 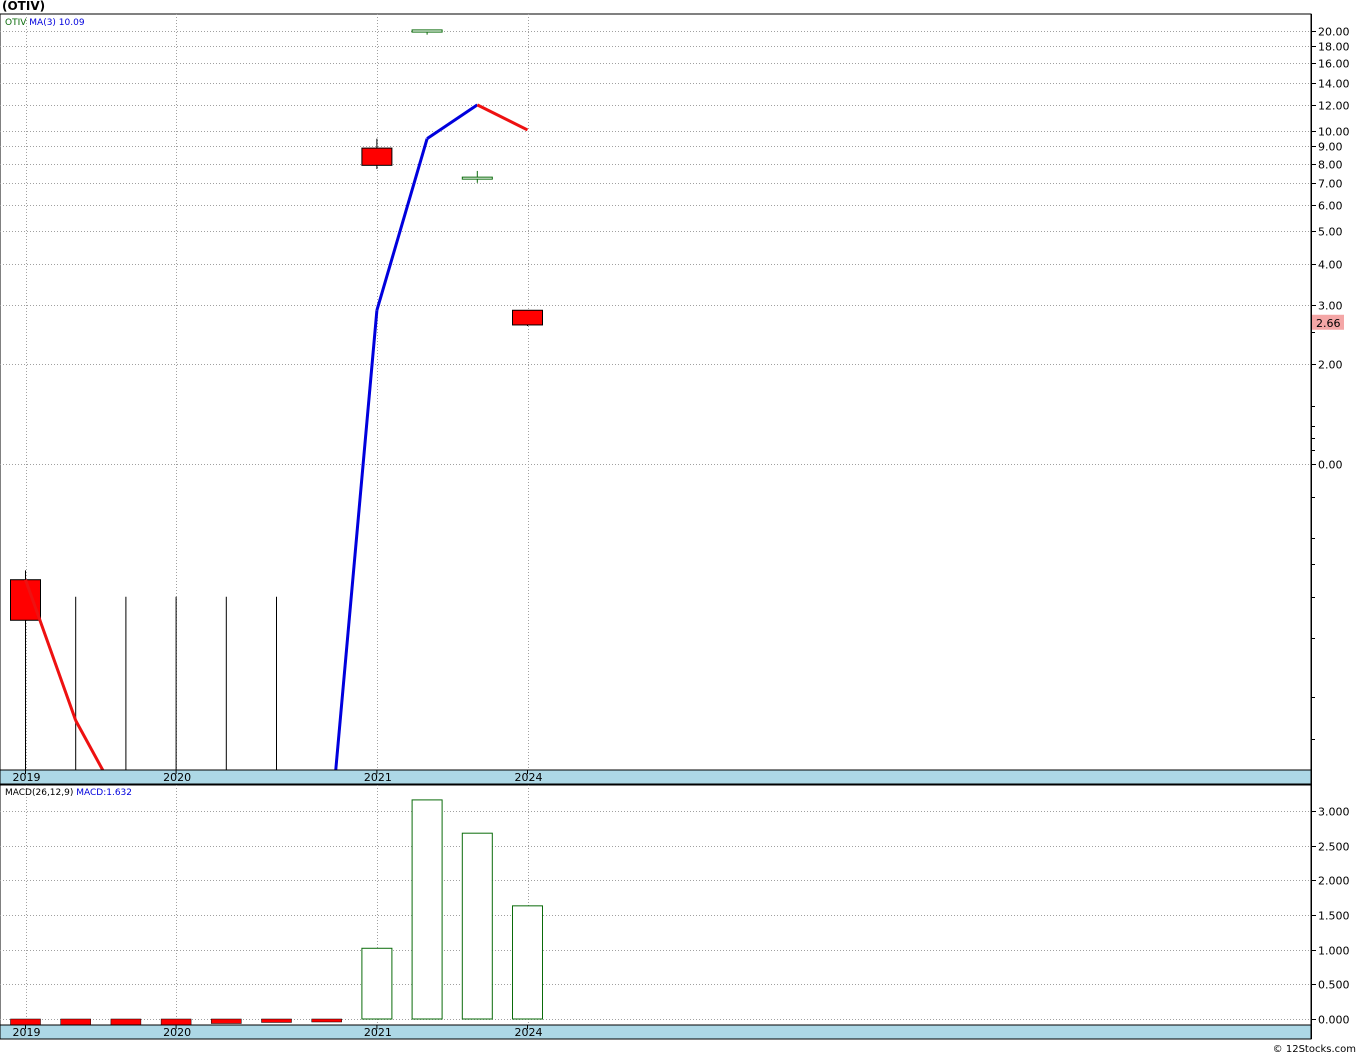 I want to click on macd-y-tick-label: 2.500, so click(x=1334, y=847).